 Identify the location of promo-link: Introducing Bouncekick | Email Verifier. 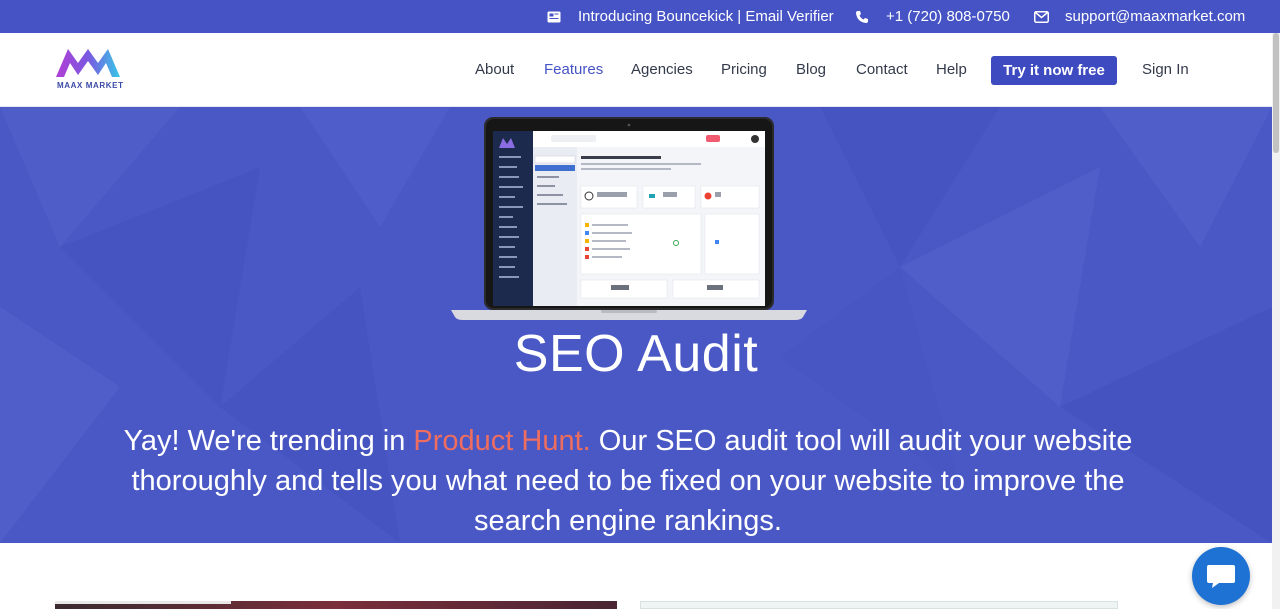
(690, 16).